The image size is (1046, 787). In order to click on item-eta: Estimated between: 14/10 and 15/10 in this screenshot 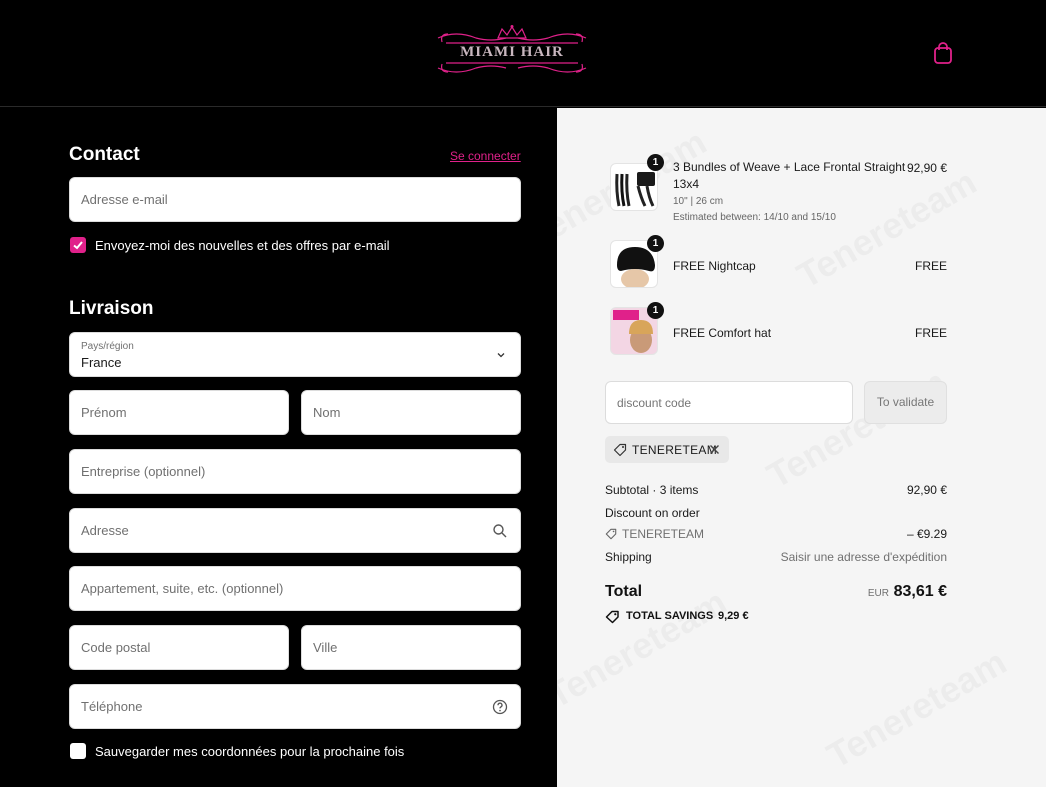, I will do `click(754, 217)`.